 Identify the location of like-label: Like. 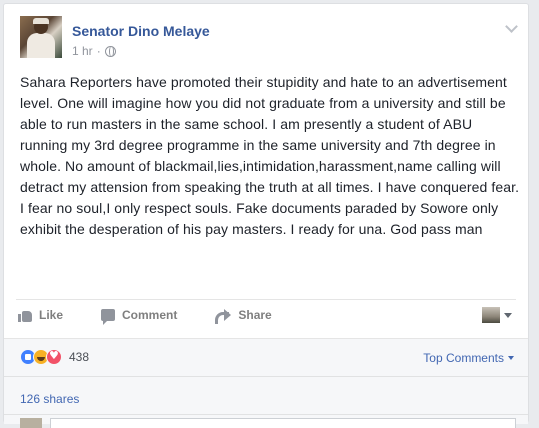
(51, 315).